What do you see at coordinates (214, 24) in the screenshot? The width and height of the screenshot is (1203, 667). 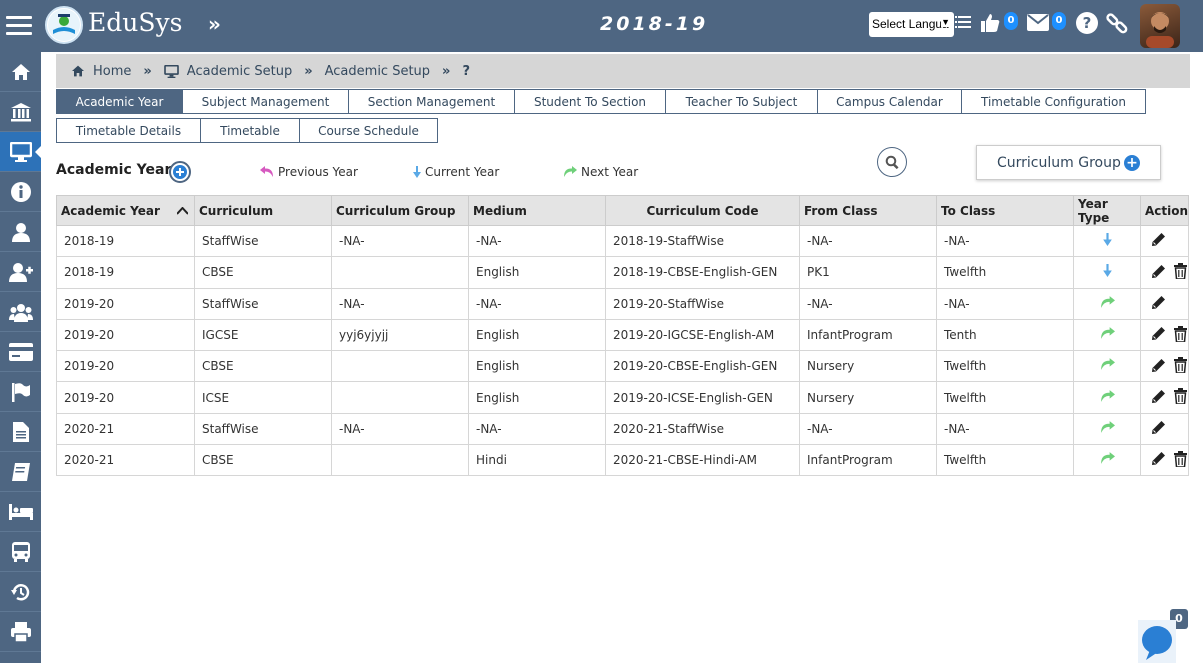 I see `expand-chevron-icon: »` at bounding box center [214, 24].